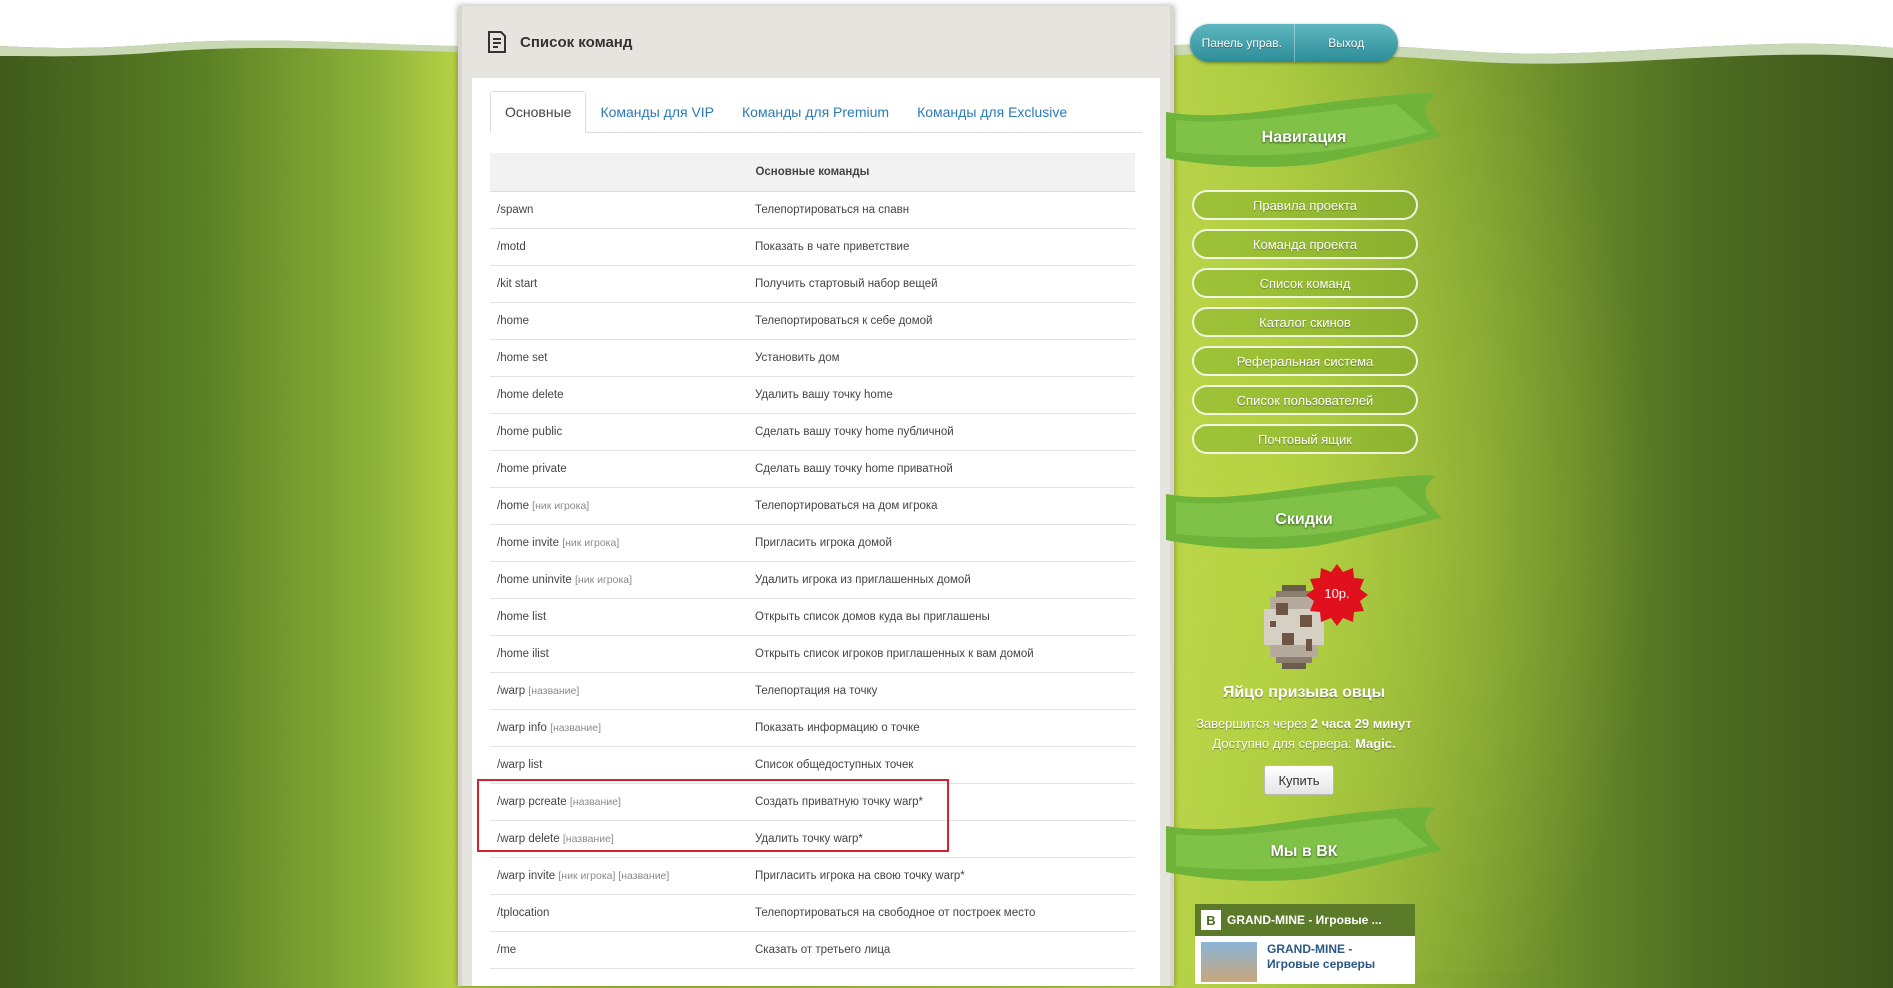  I want to click on command-name: /home delete, so click(530, 395).